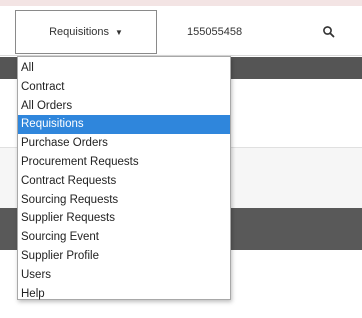 This screenshot has height=318, width=362. What do you see at coordinates (214, 32) in the screenshot?
I see `search-input: 155055458` at bounding box center [214, 32].